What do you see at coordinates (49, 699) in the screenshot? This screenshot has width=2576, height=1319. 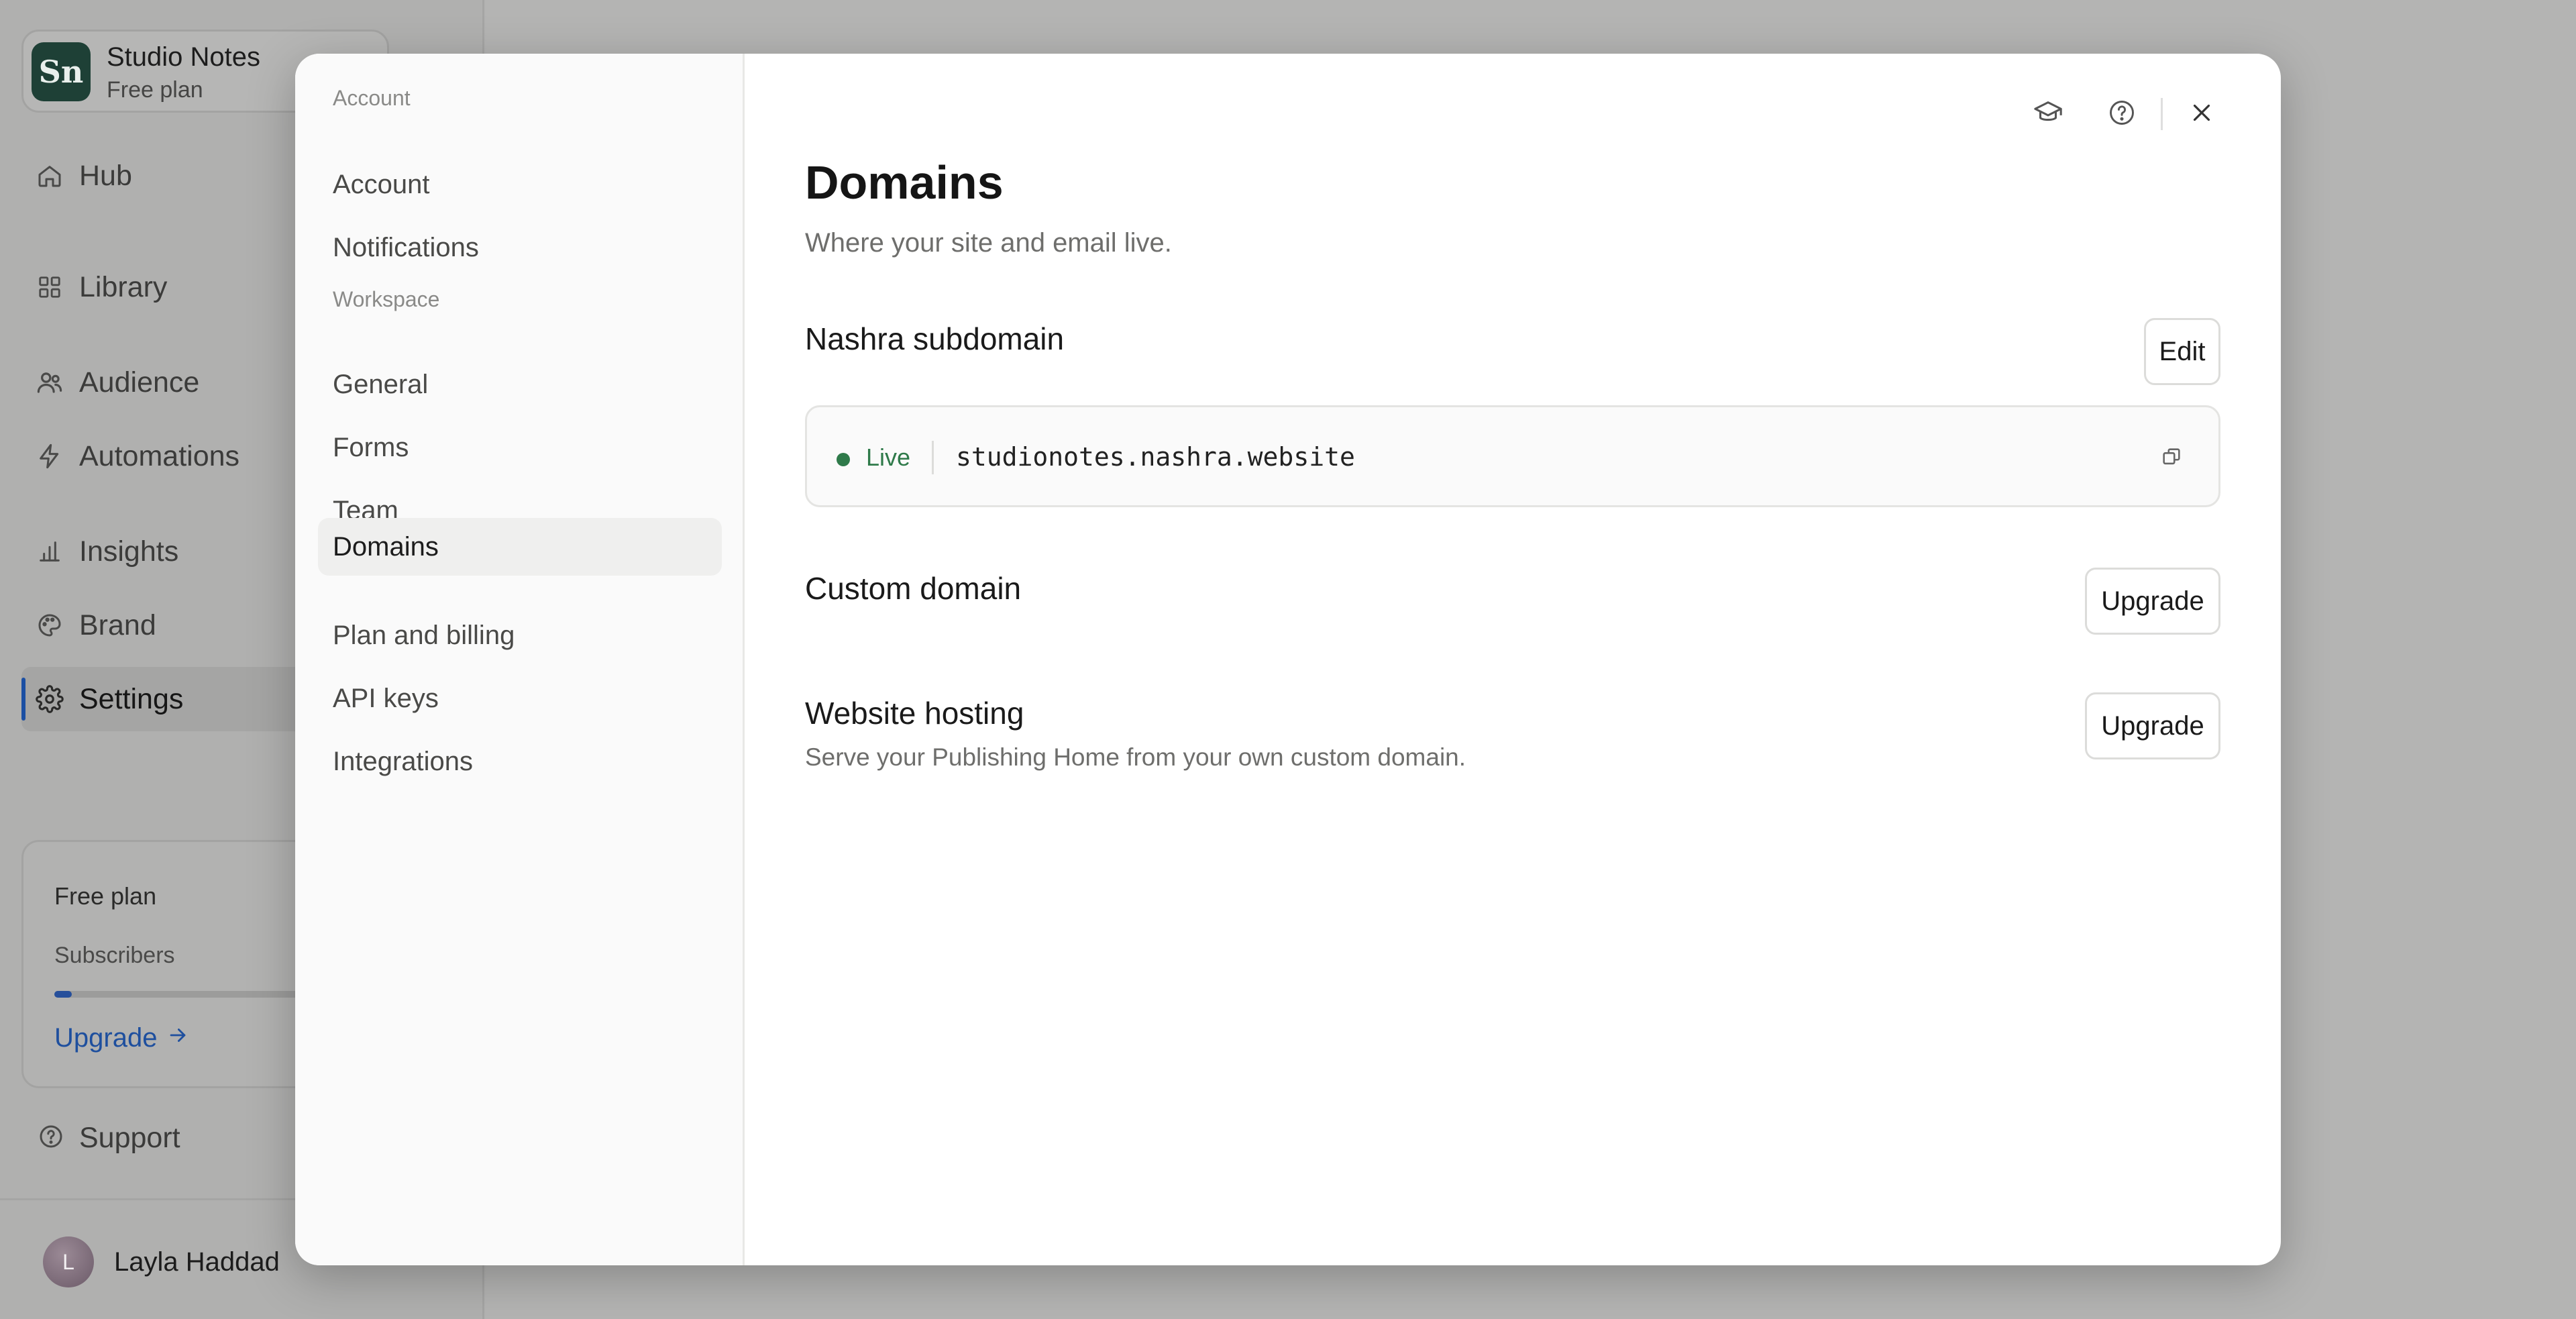 I see `gear-icon` at bounding box center [49, 699].